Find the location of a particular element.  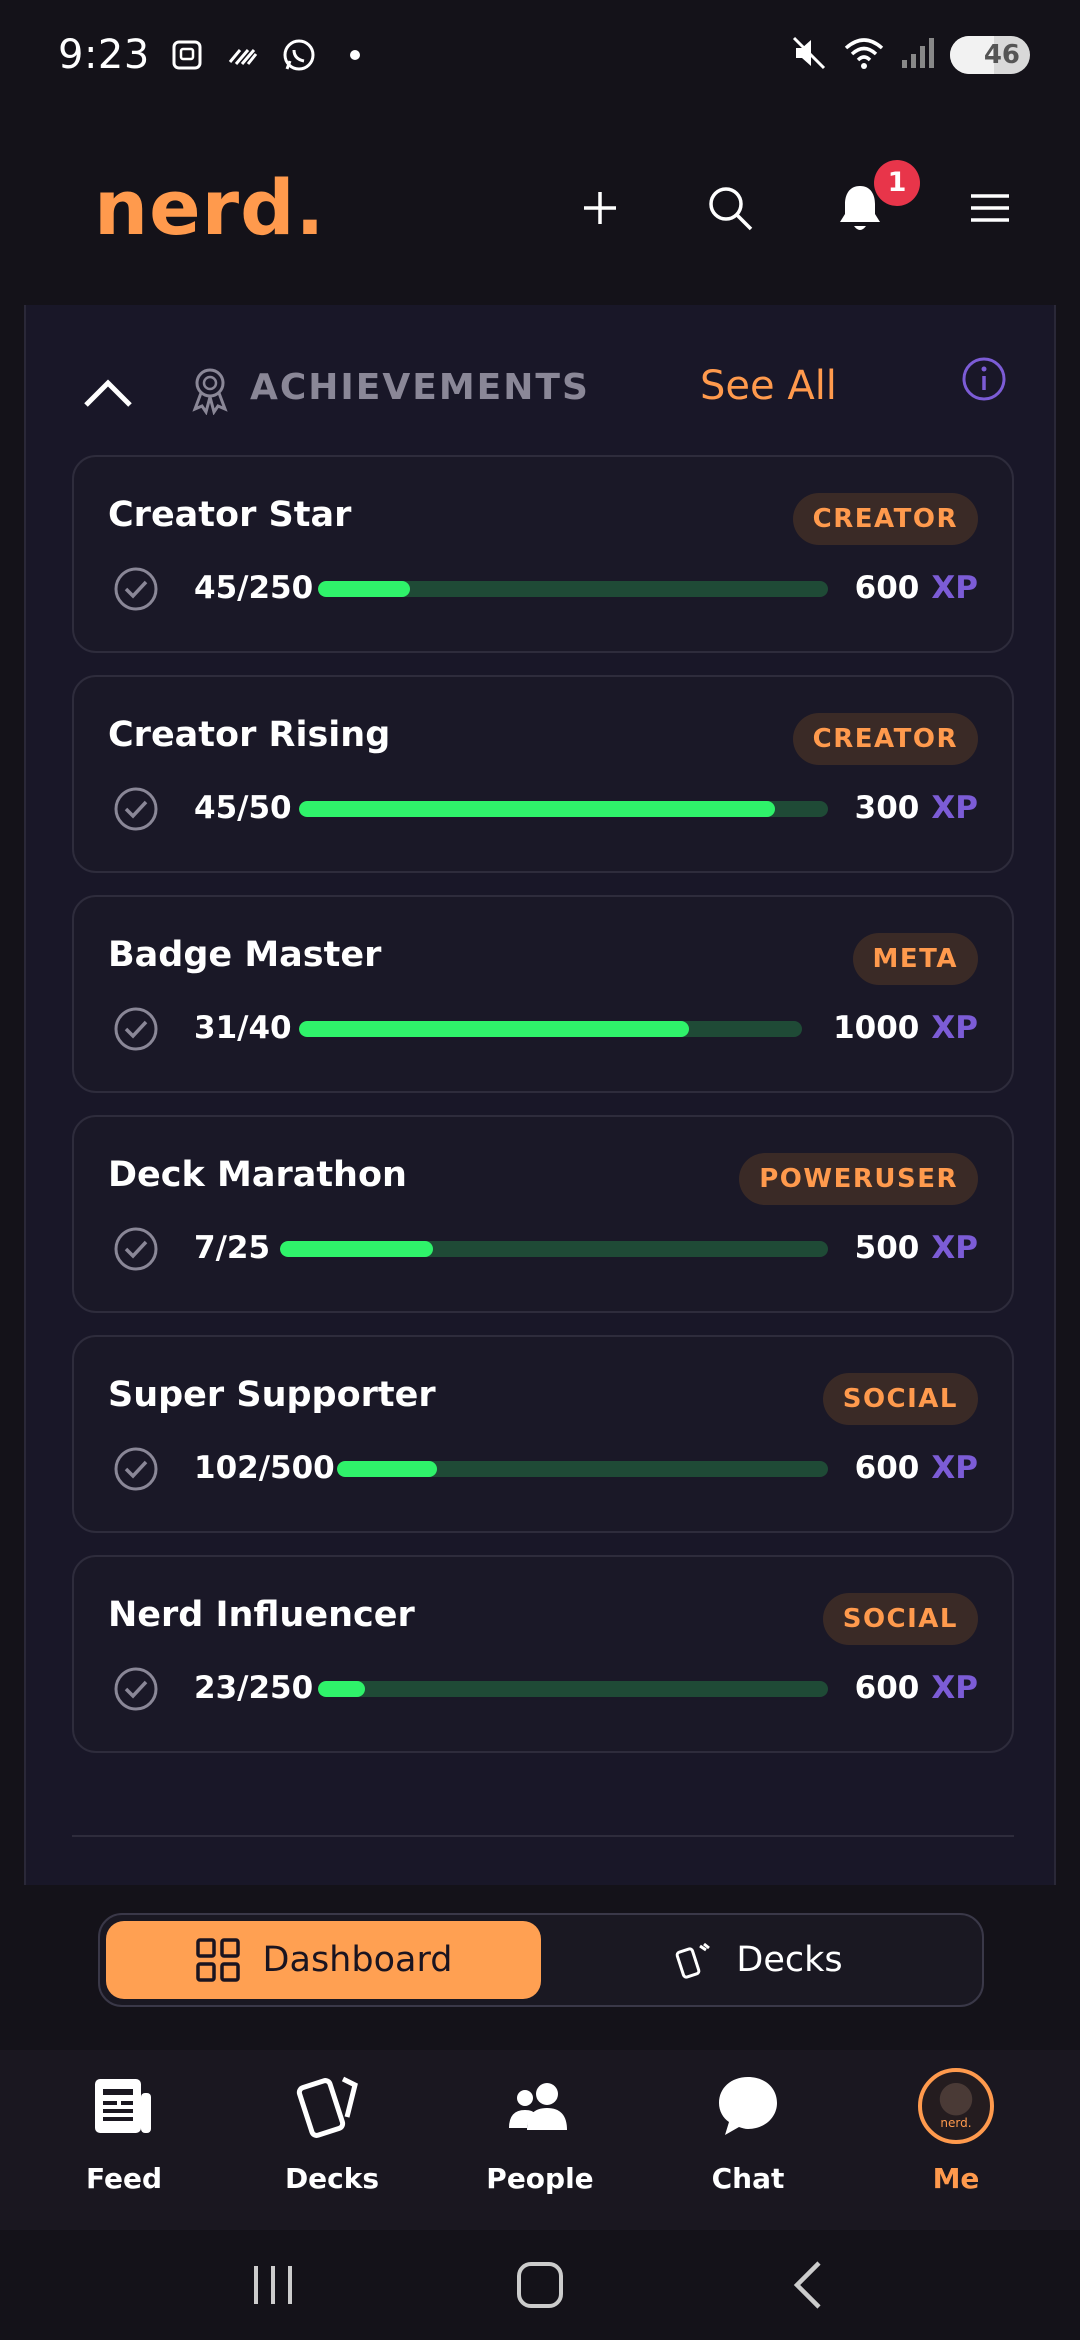

nav-people: People is located at coordinates (540, 2122).